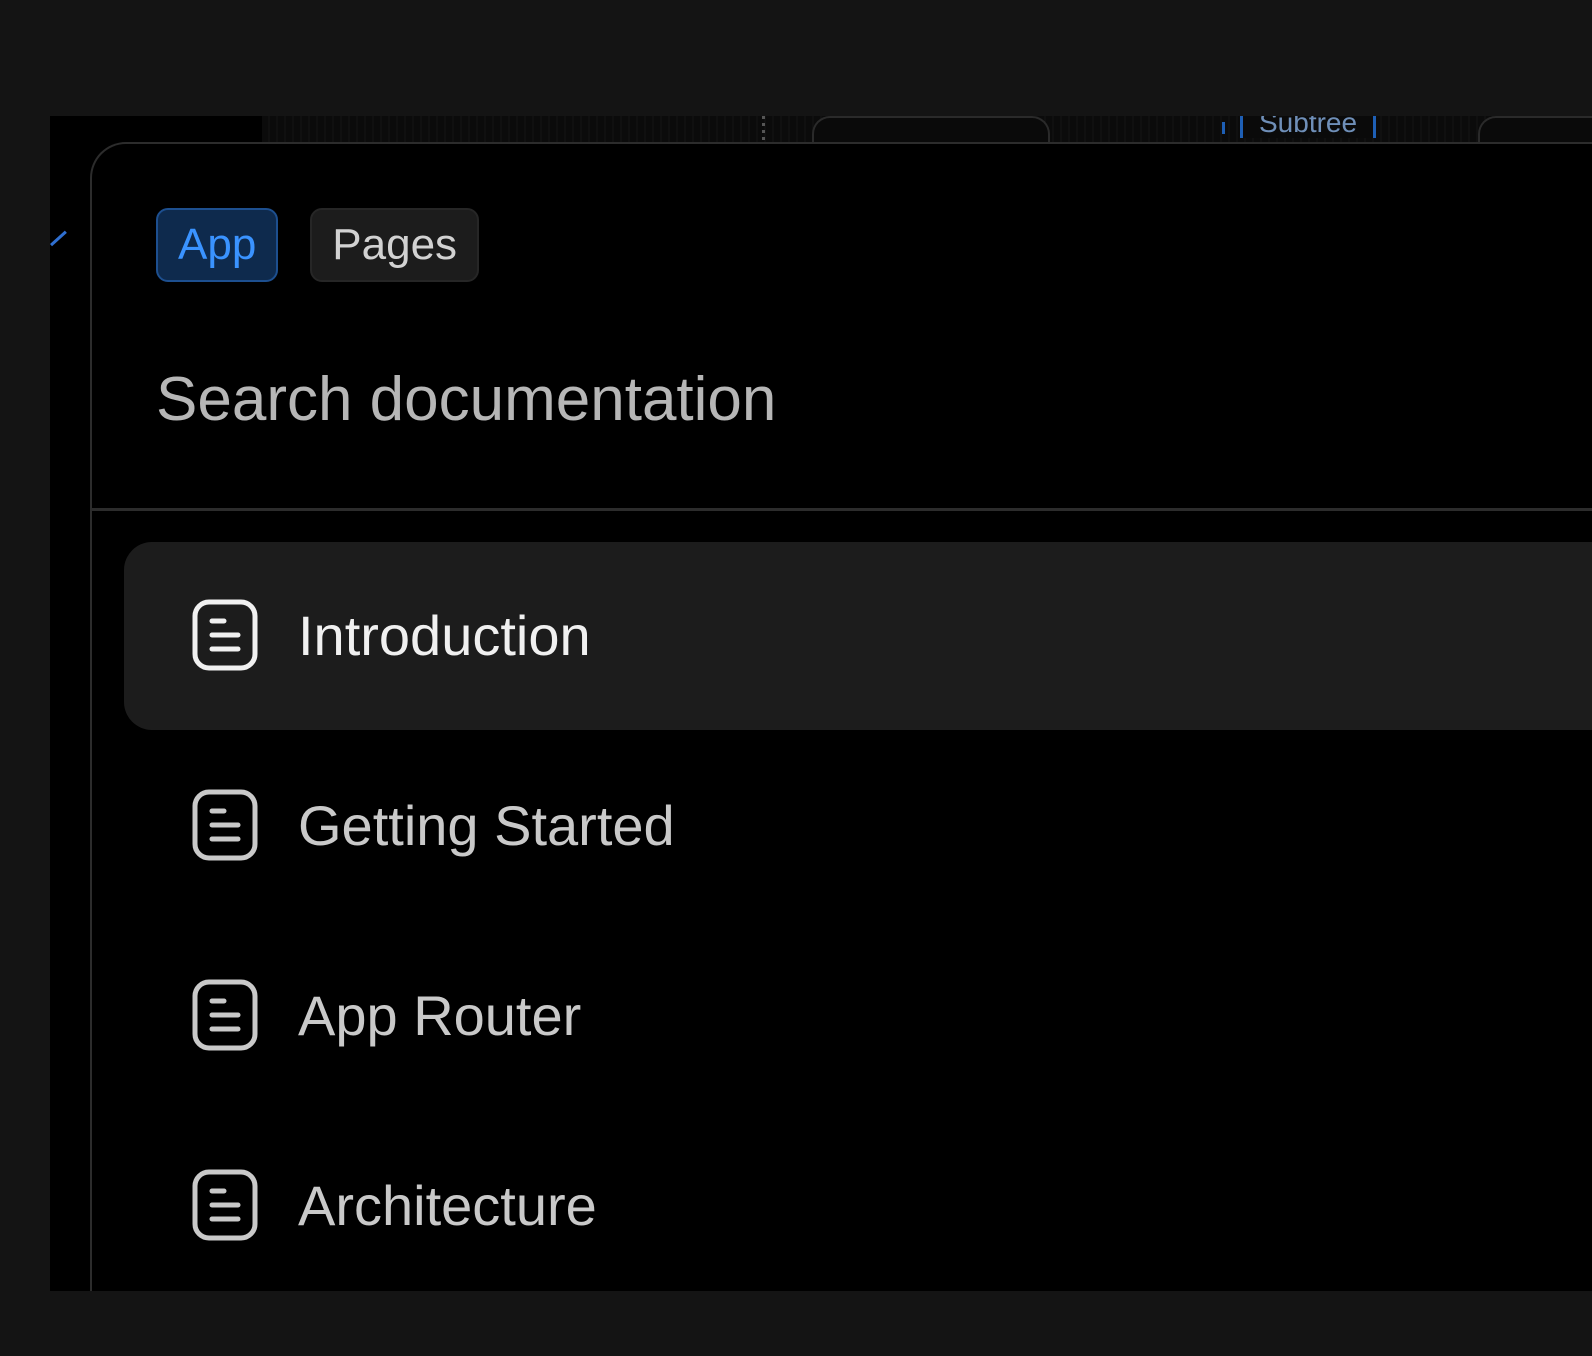  What do you see at coordinates (858, 1016) in the screenshot?
I see `result-item-app-router: App Router` at bounding box center [858, 1016].